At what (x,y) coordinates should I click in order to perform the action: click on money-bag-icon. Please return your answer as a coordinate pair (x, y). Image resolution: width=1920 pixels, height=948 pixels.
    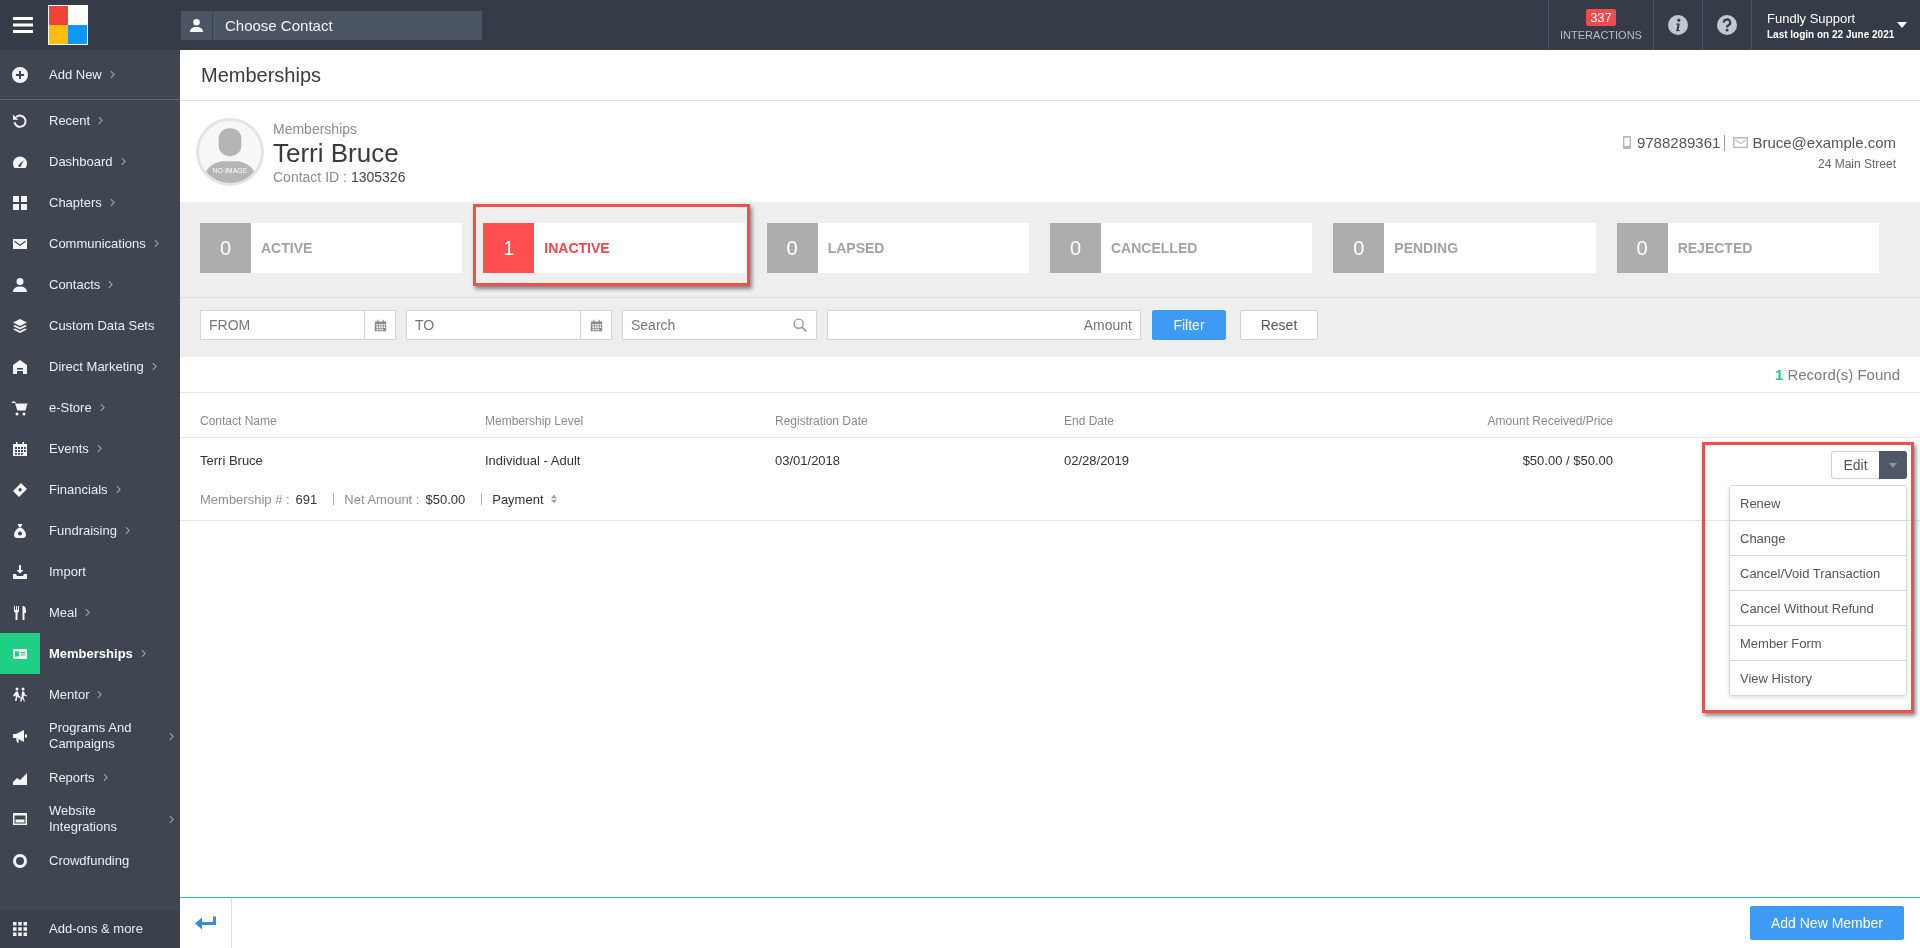
    Looking at the image, I should click on (20, 530).